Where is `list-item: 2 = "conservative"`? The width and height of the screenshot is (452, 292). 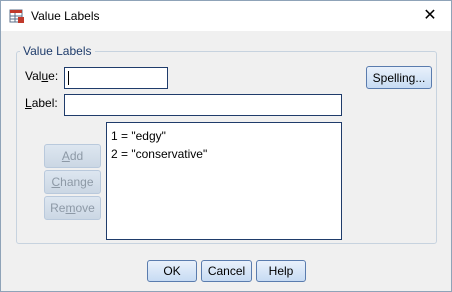 list-item: 2 = "conservative" is located at coordinates (226, 154).